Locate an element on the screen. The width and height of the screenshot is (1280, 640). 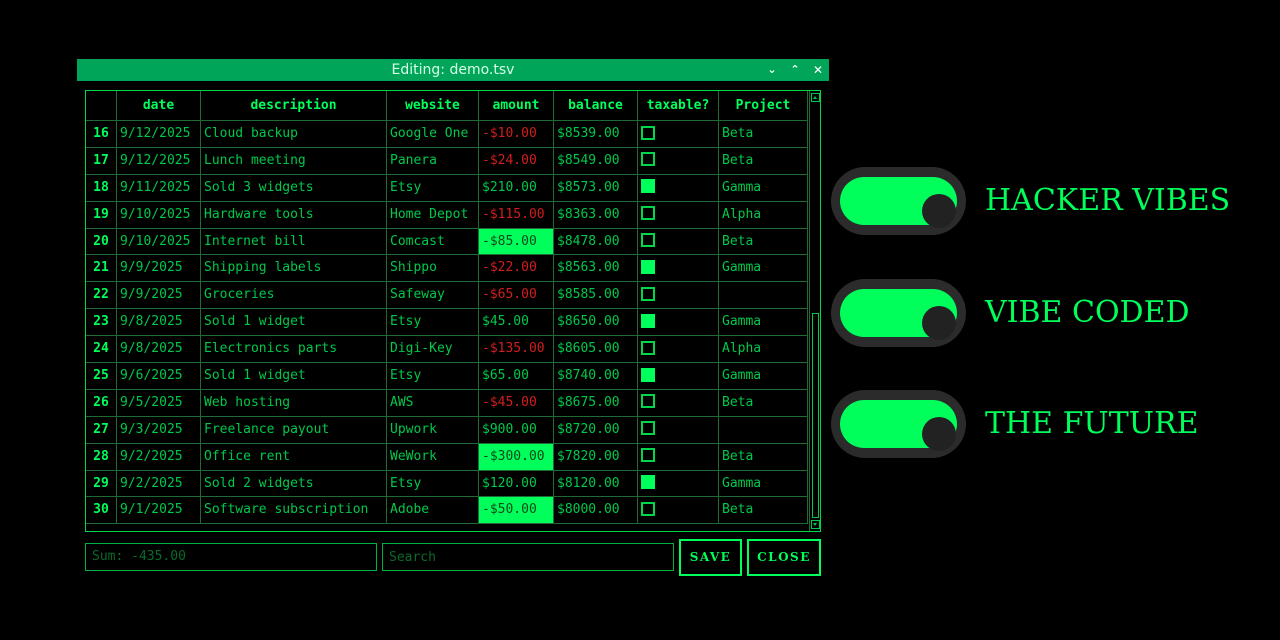
scrollbar-thumb is located at coordinates (815, 415).